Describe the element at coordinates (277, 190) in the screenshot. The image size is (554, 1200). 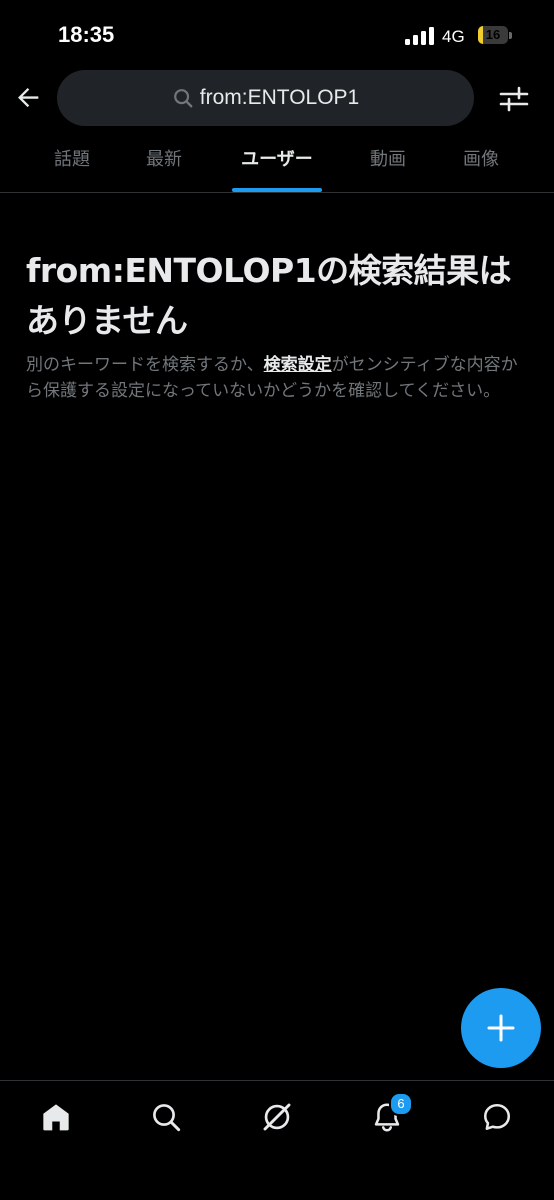
I see `active-tab-indicator` at that location.